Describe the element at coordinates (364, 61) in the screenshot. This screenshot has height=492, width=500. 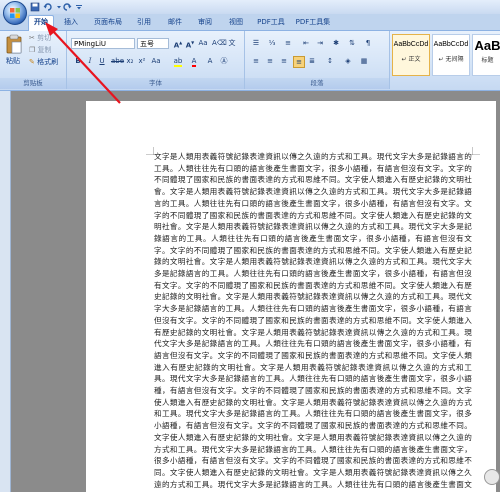
I see `borders-icon: ▦` at that location.